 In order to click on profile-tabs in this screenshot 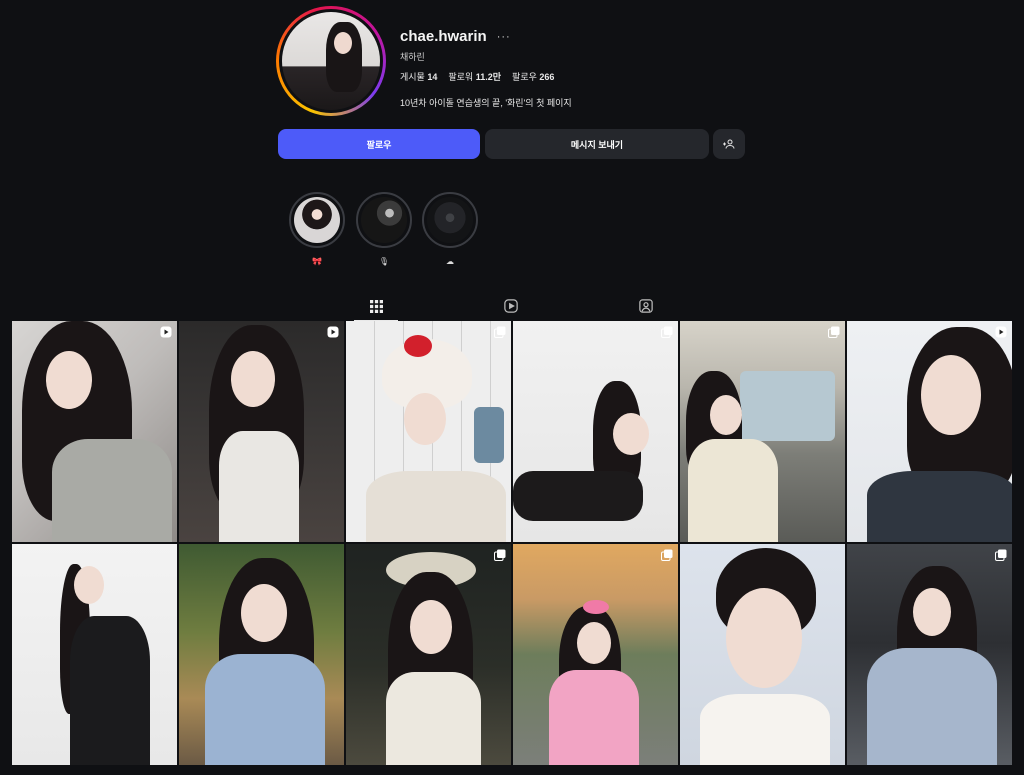, I will do `click(512, 307)`.